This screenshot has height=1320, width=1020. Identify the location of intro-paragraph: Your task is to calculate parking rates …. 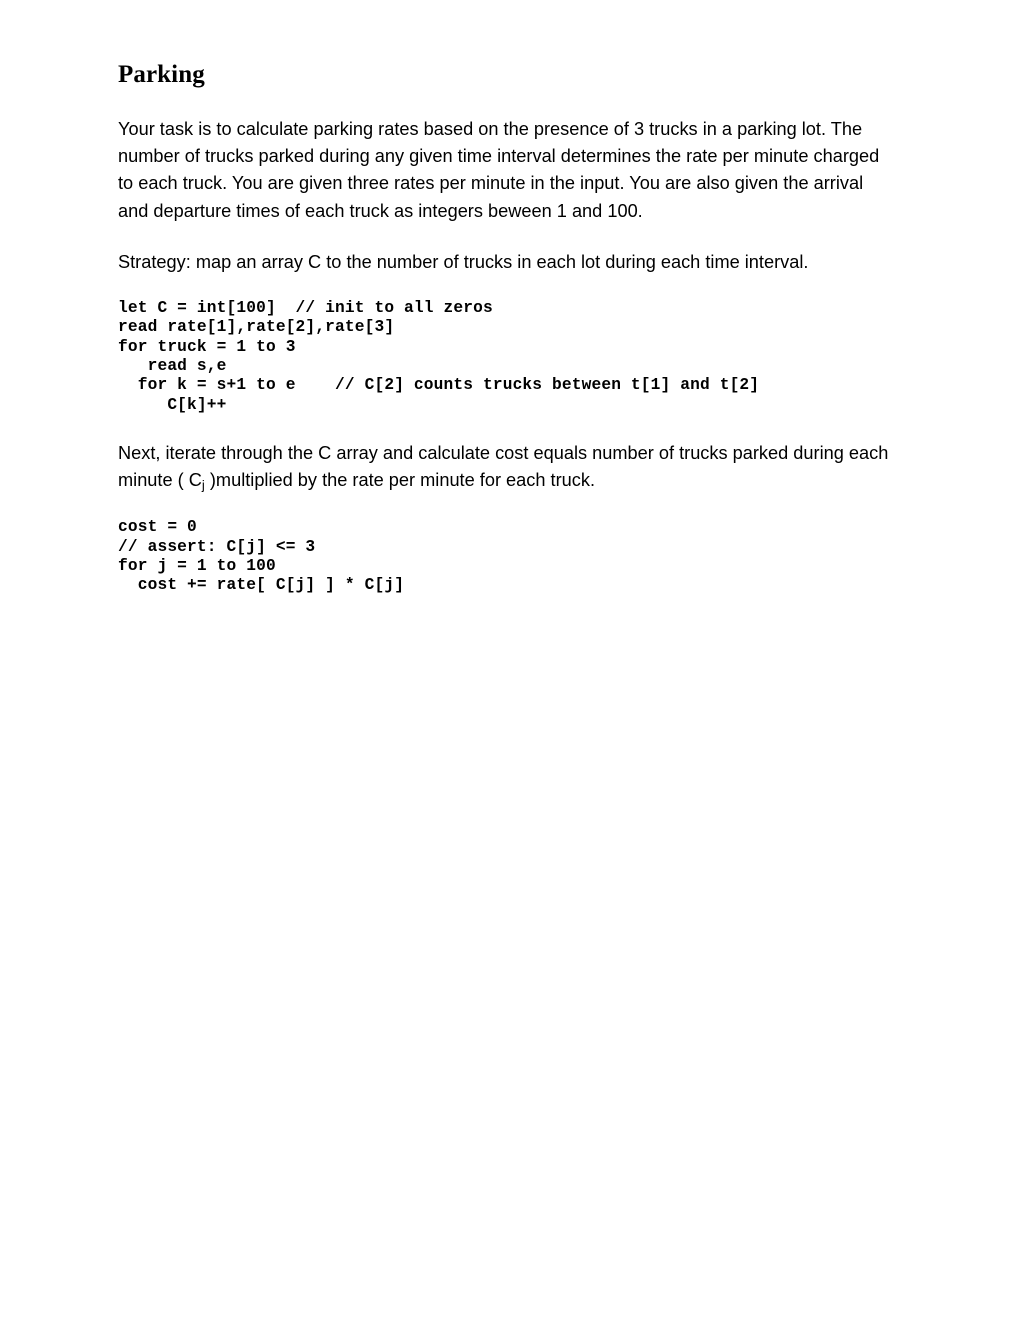
(499, 170).